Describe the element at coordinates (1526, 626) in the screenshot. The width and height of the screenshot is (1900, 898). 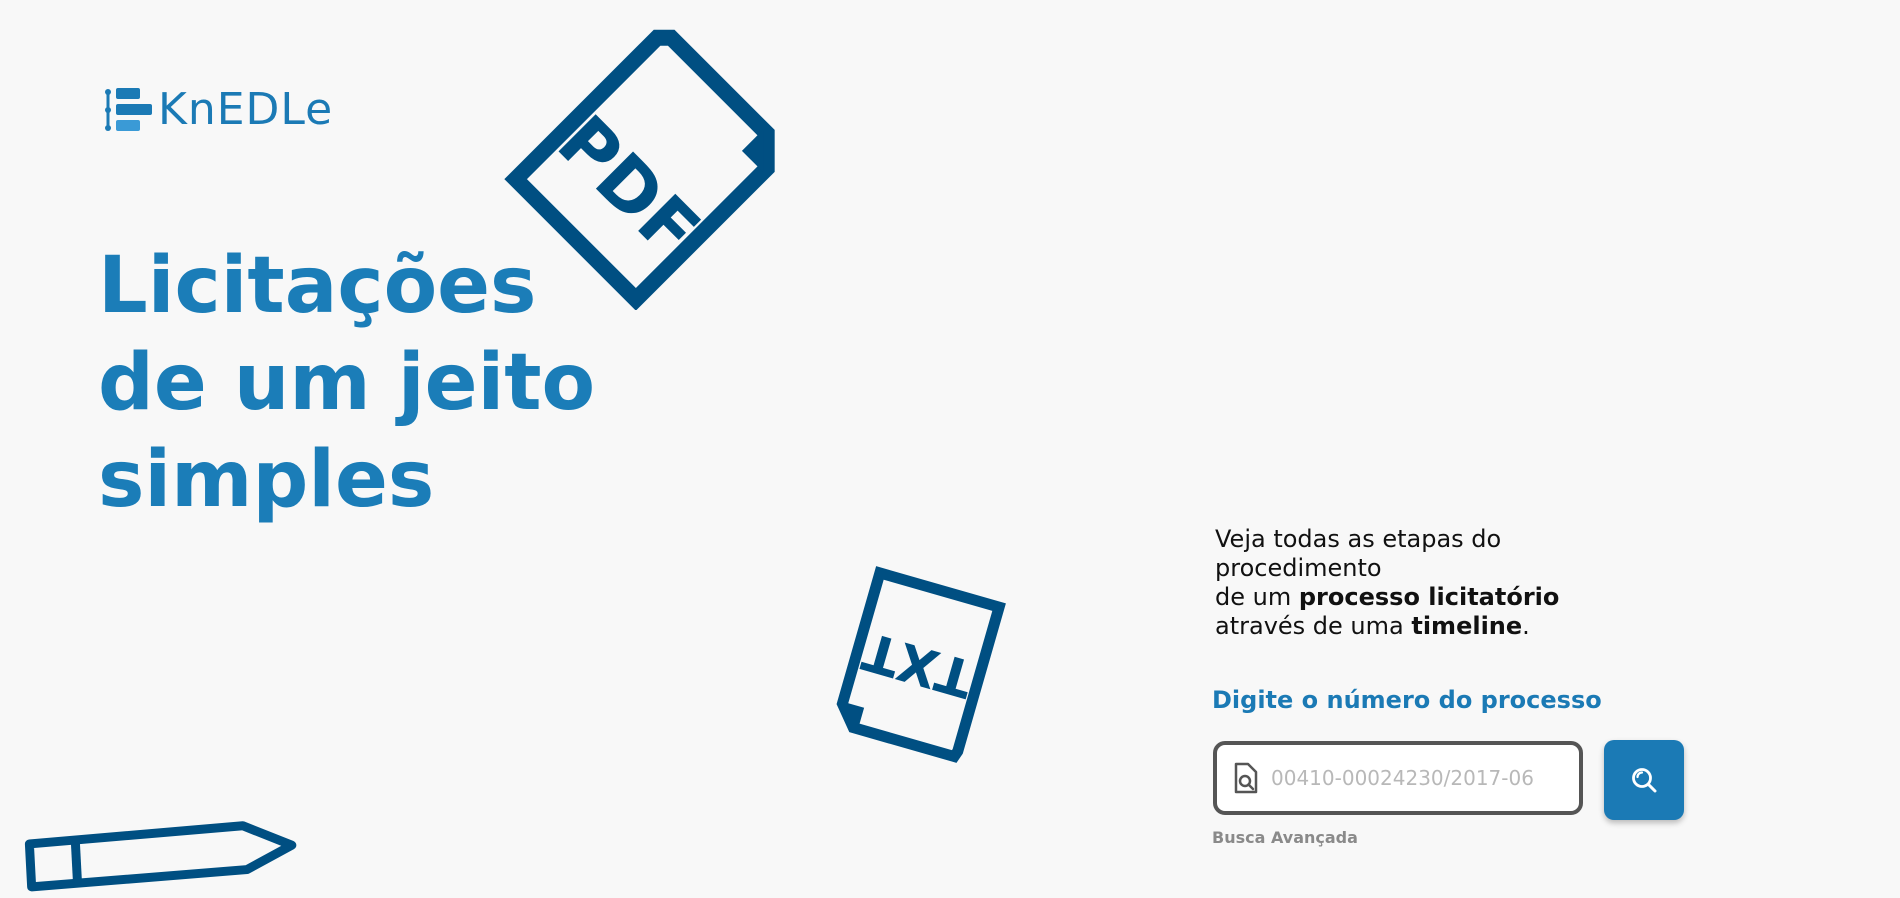
I see `description-line-3-suffix: .` at that location.